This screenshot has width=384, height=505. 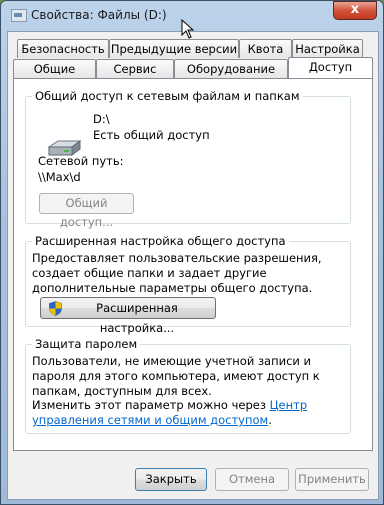 What do you see at coordinates (86, 344) in the screenshot?
I see `password-protection-group-title: Защита паролем` at bounding box center [86, 344].